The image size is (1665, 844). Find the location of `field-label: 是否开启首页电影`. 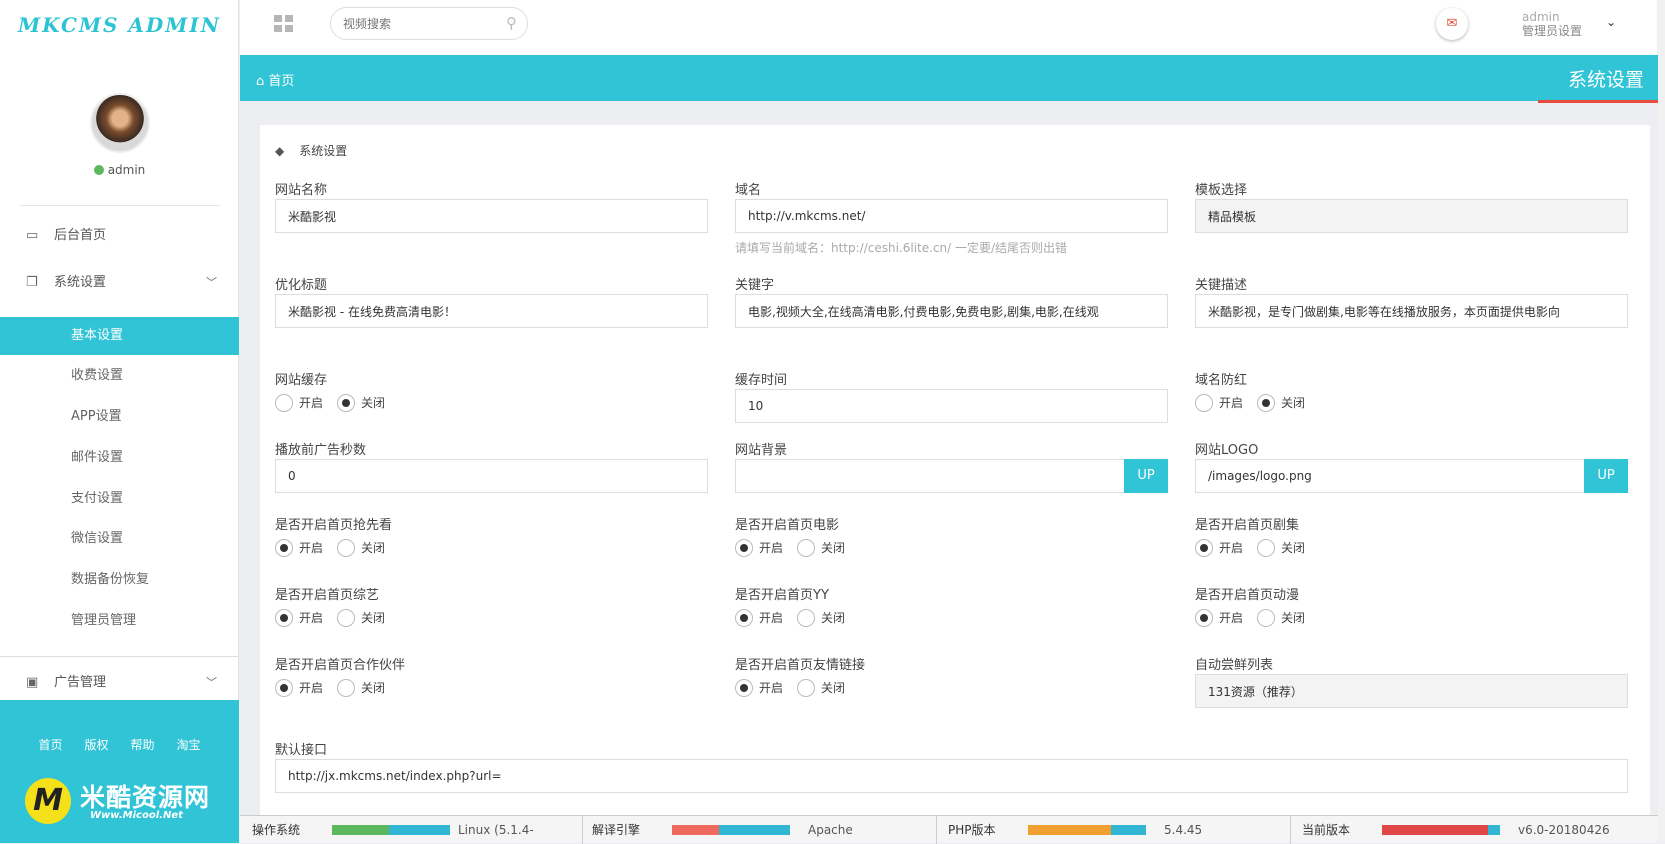

field-label: 是否开启首页电影 is located at coordinates (787, 525).